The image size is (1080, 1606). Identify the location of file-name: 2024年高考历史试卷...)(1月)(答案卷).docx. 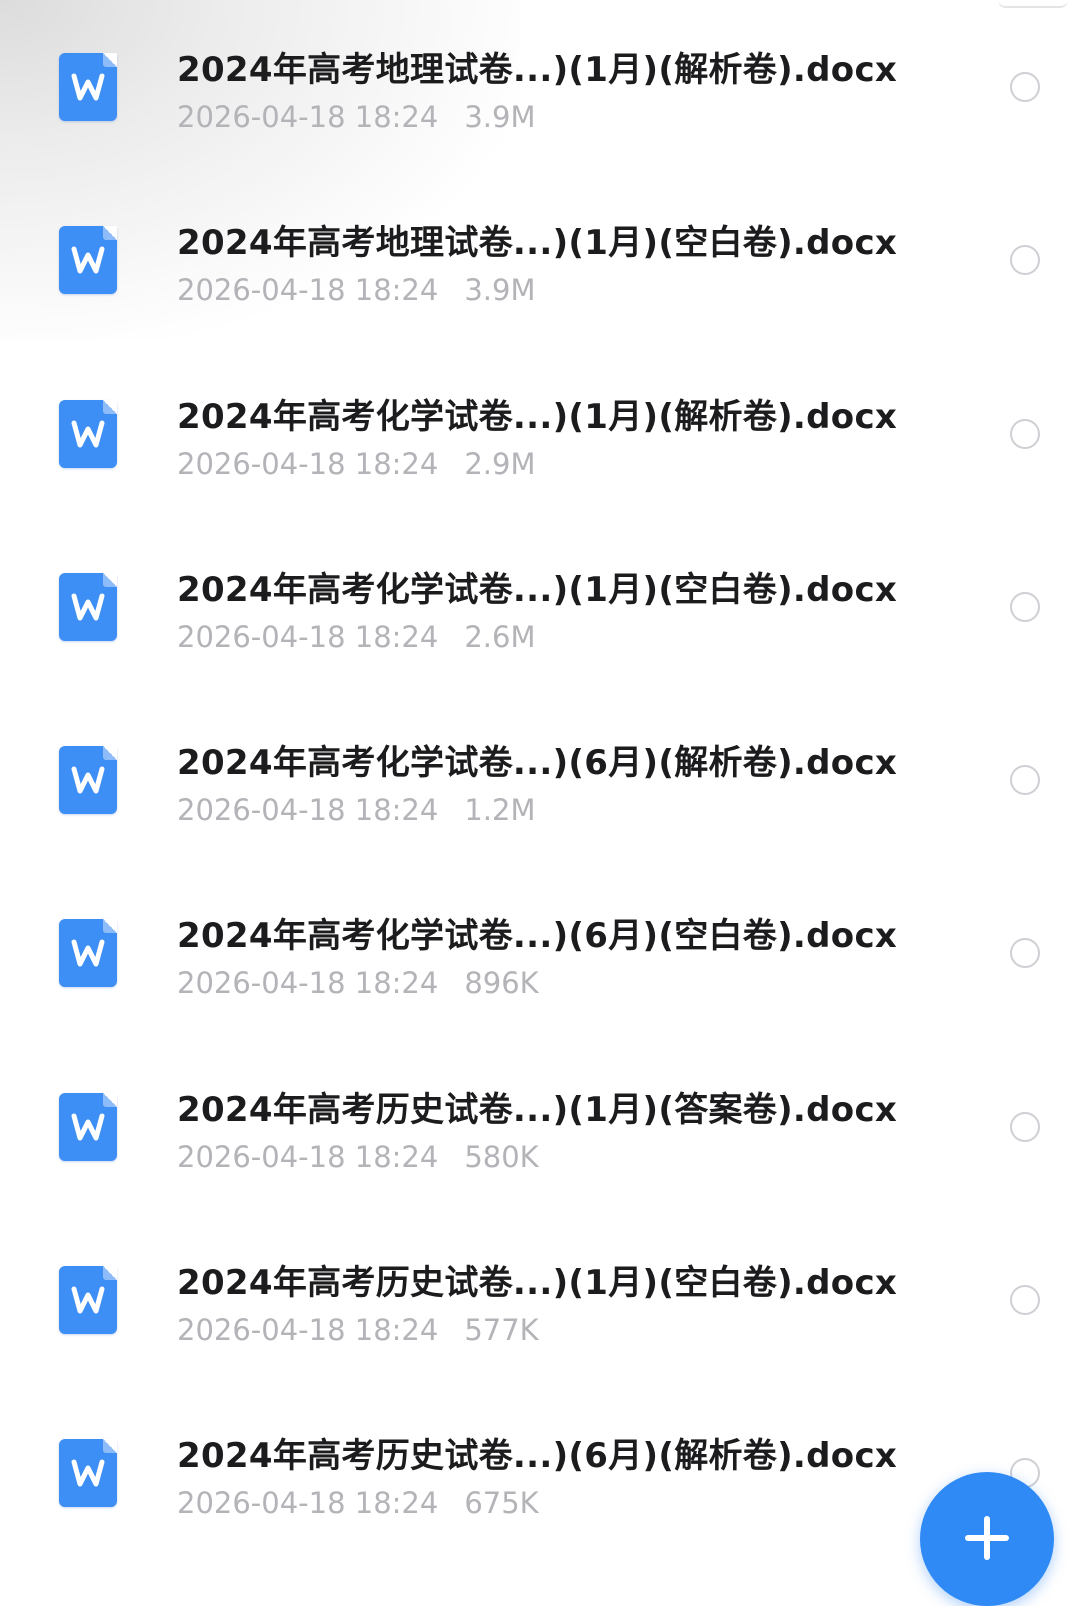
(537, 1109).